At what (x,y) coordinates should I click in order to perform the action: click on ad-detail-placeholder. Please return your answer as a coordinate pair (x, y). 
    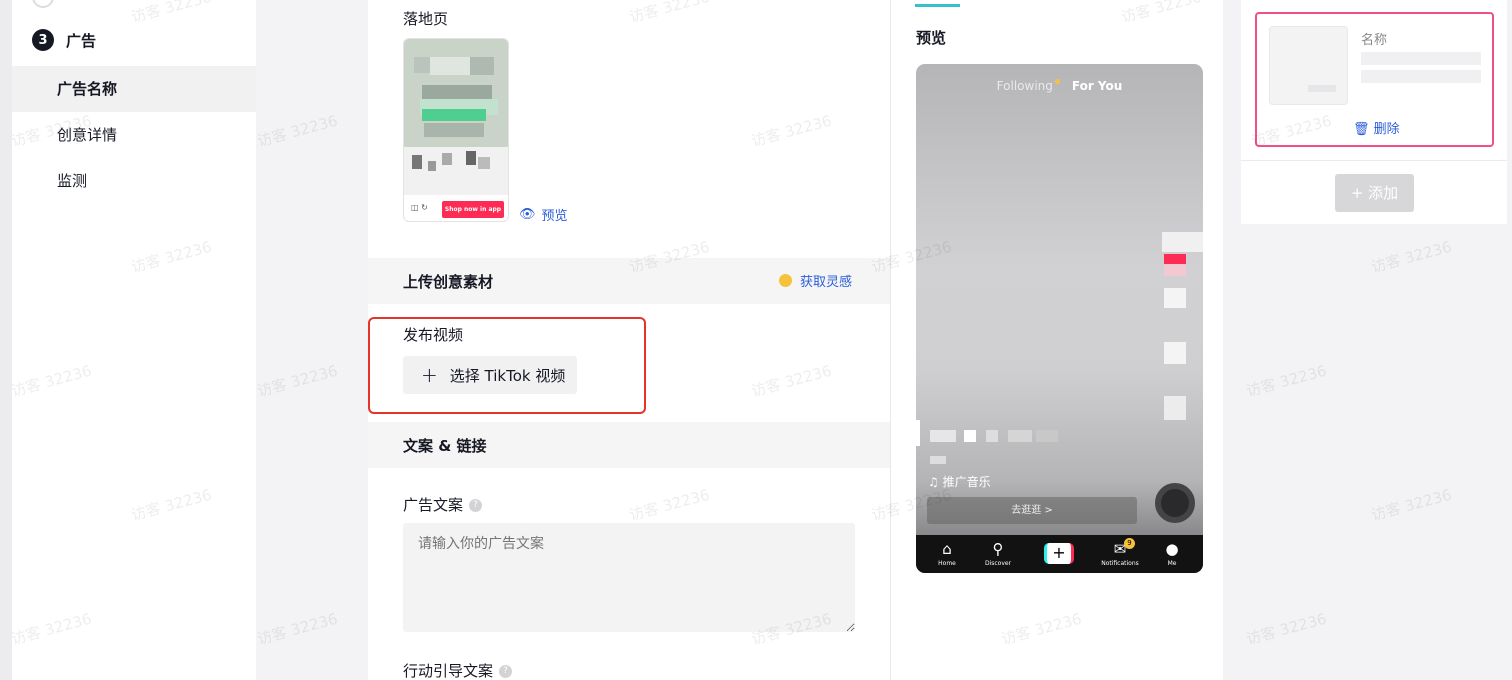
    Looking at the image, I should click on (1421, 76).